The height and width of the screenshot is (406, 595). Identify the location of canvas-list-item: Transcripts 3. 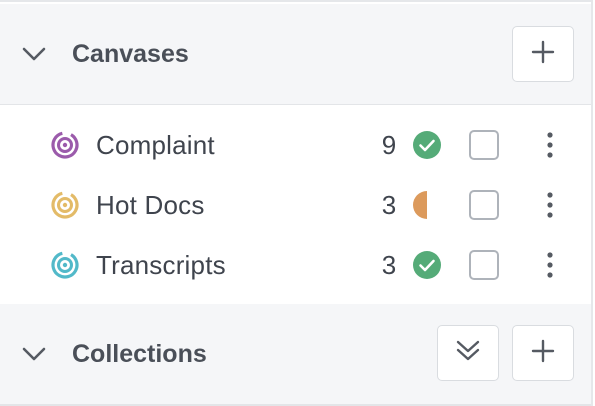
(295, 265).